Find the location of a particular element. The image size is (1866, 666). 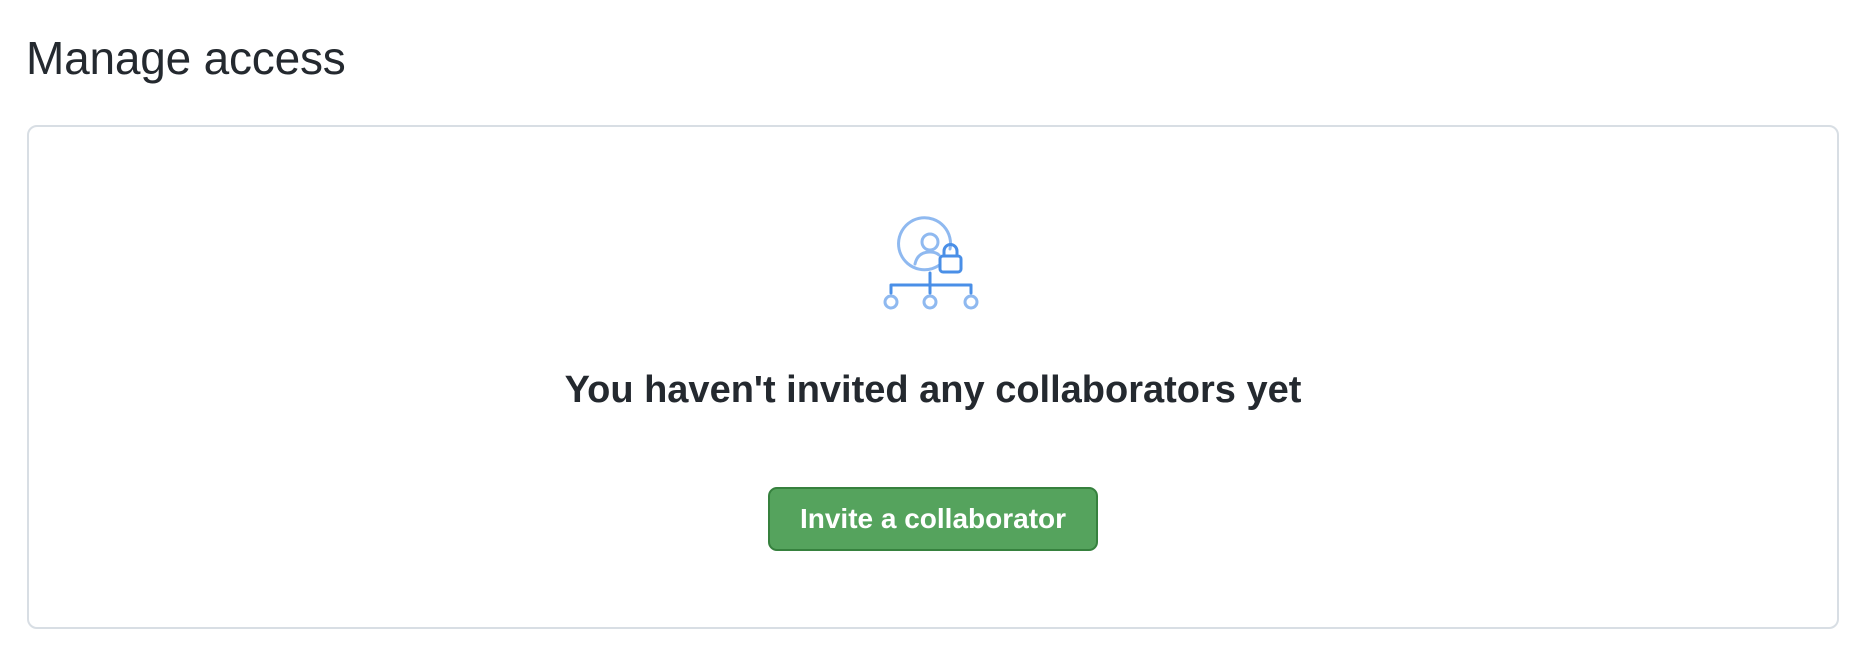

page-title: Manage access is located at coordinates (186, 58).